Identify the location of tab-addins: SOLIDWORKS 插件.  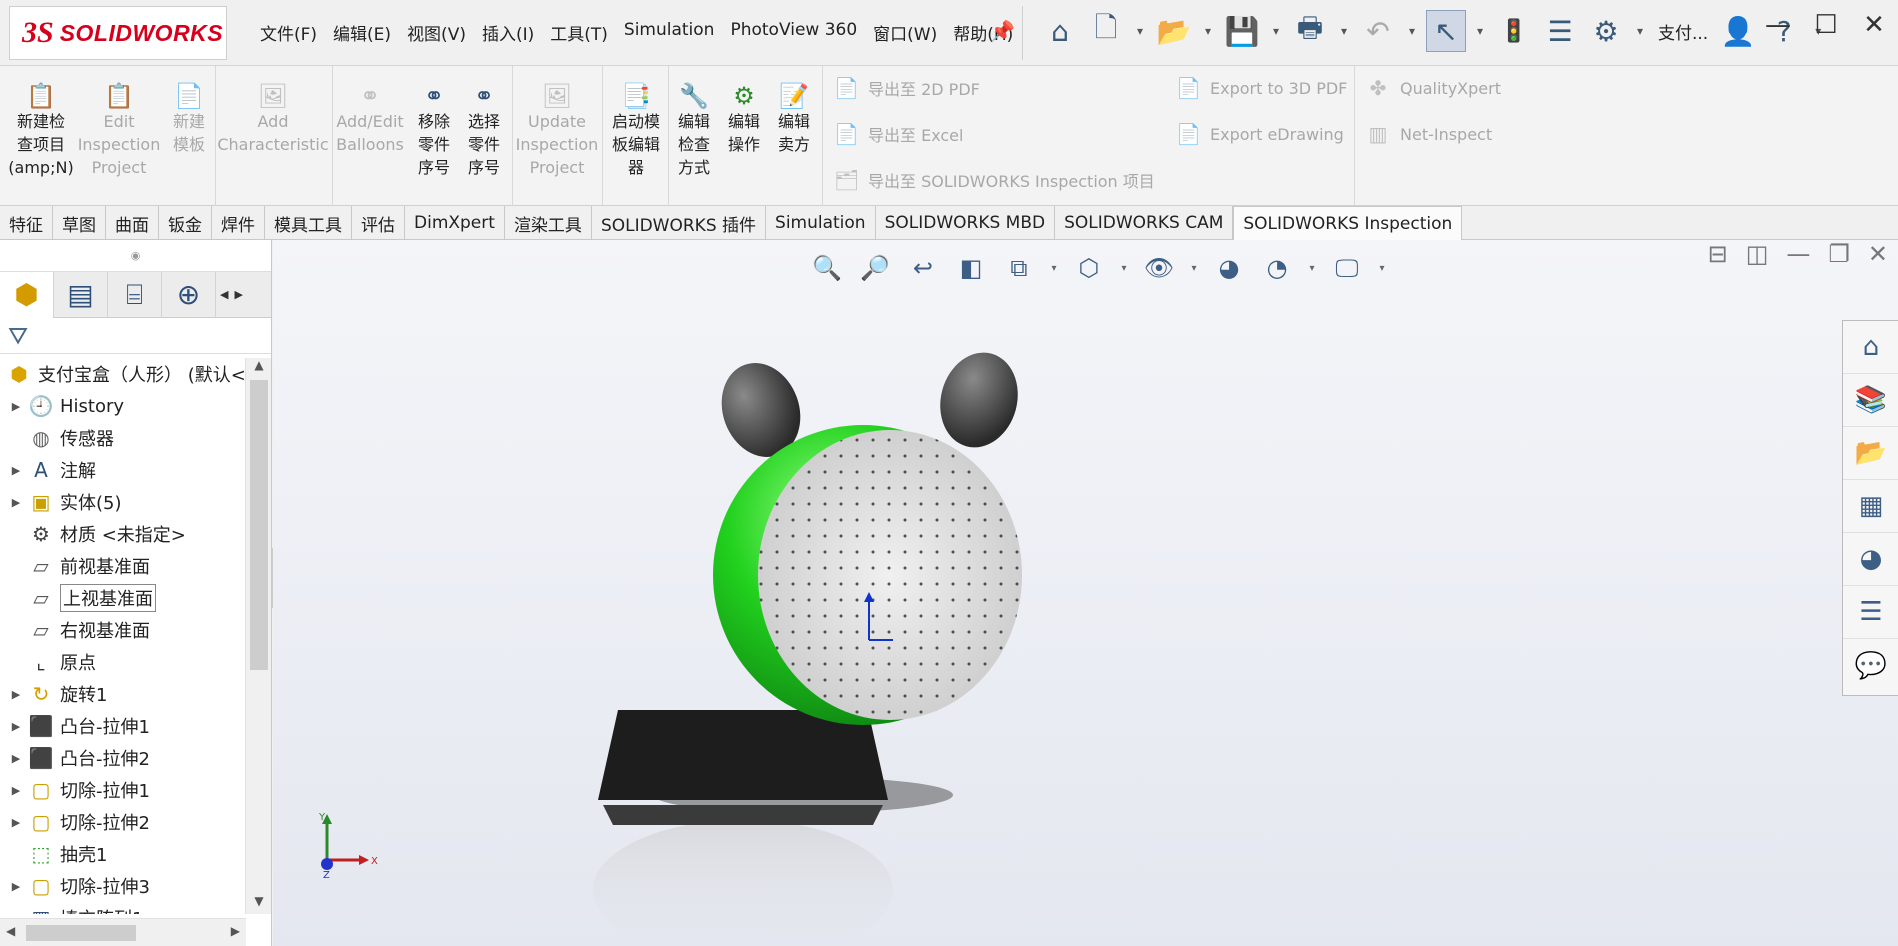
(679, 223).